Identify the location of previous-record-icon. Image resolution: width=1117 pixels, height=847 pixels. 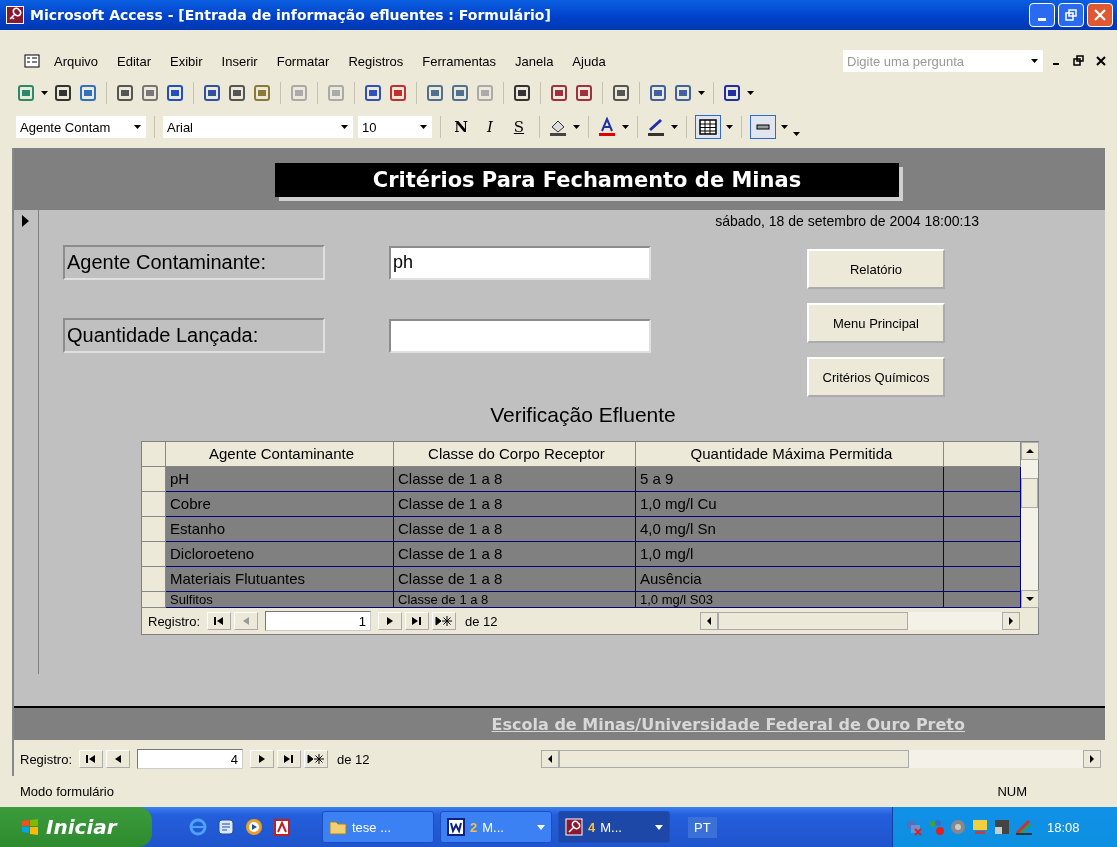
(118, 759).